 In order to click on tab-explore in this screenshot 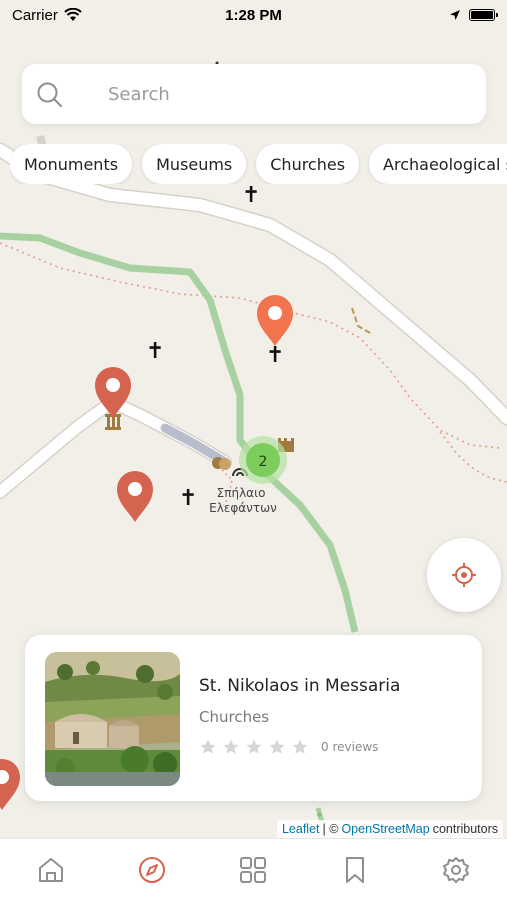, I will do `click(152, 870)`.